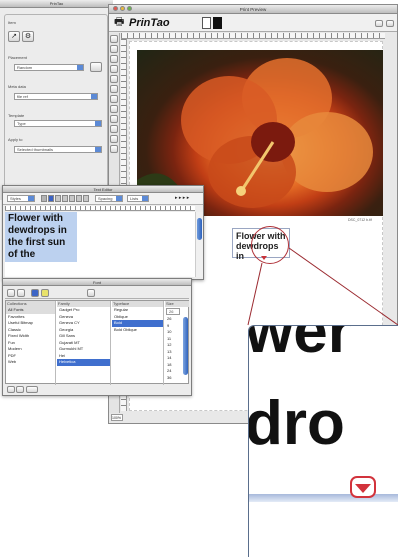 This screenshot has height=557, width=398. What do you see at coordinates (114, 79) in the screenshot?
I see `tool-rotate-icon` at bounding box center [114, 79].